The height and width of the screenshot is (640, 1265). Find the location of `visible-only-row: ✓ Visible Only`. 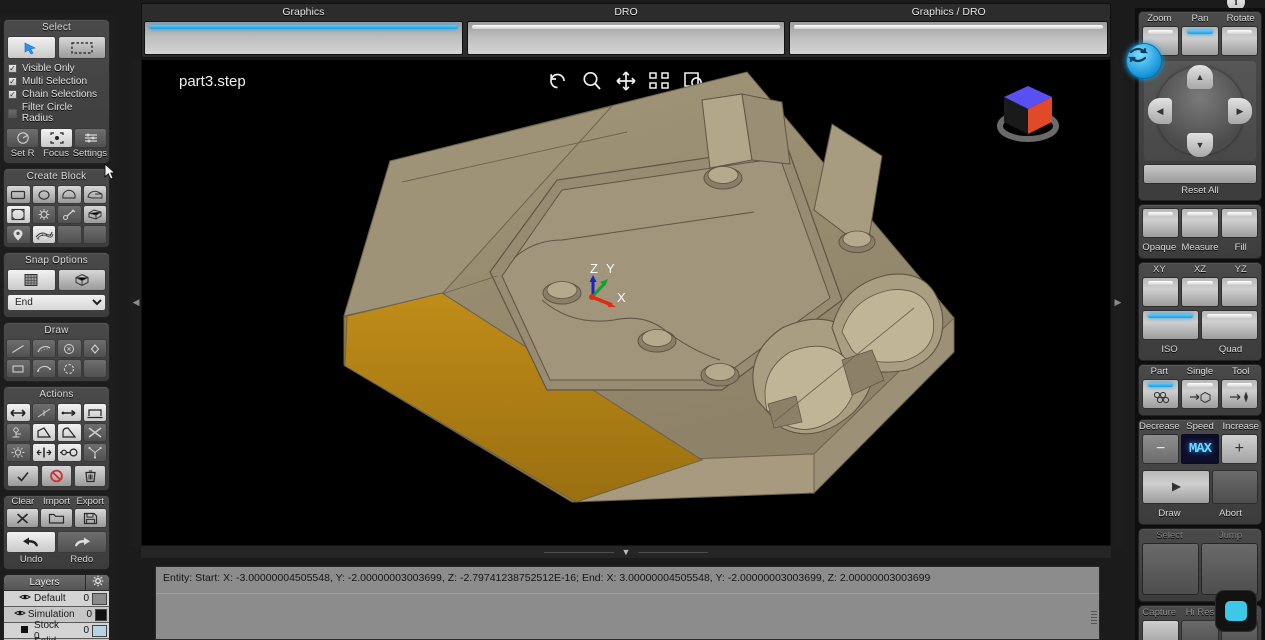

visible-only-row: ✓ Visible Only is located at coordinates (56, 68).